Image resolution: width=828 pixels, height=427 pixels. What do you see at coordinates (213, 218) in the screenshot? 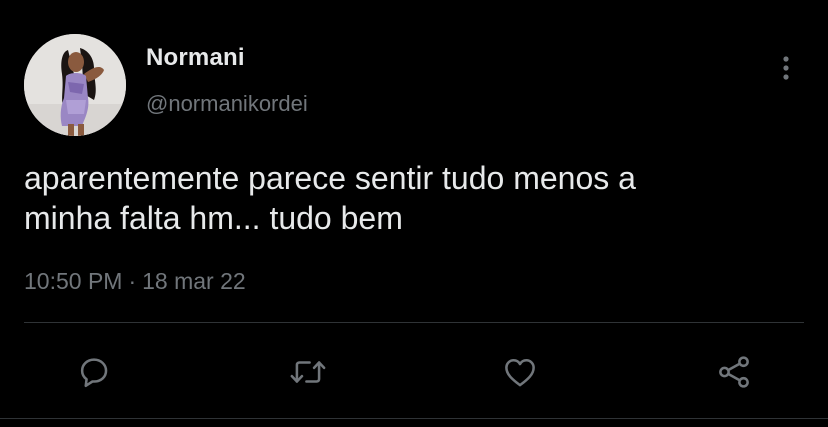
I see `tweet-text-line-2: minha falta hm... tudo bem` at bounding box center [213, 218].